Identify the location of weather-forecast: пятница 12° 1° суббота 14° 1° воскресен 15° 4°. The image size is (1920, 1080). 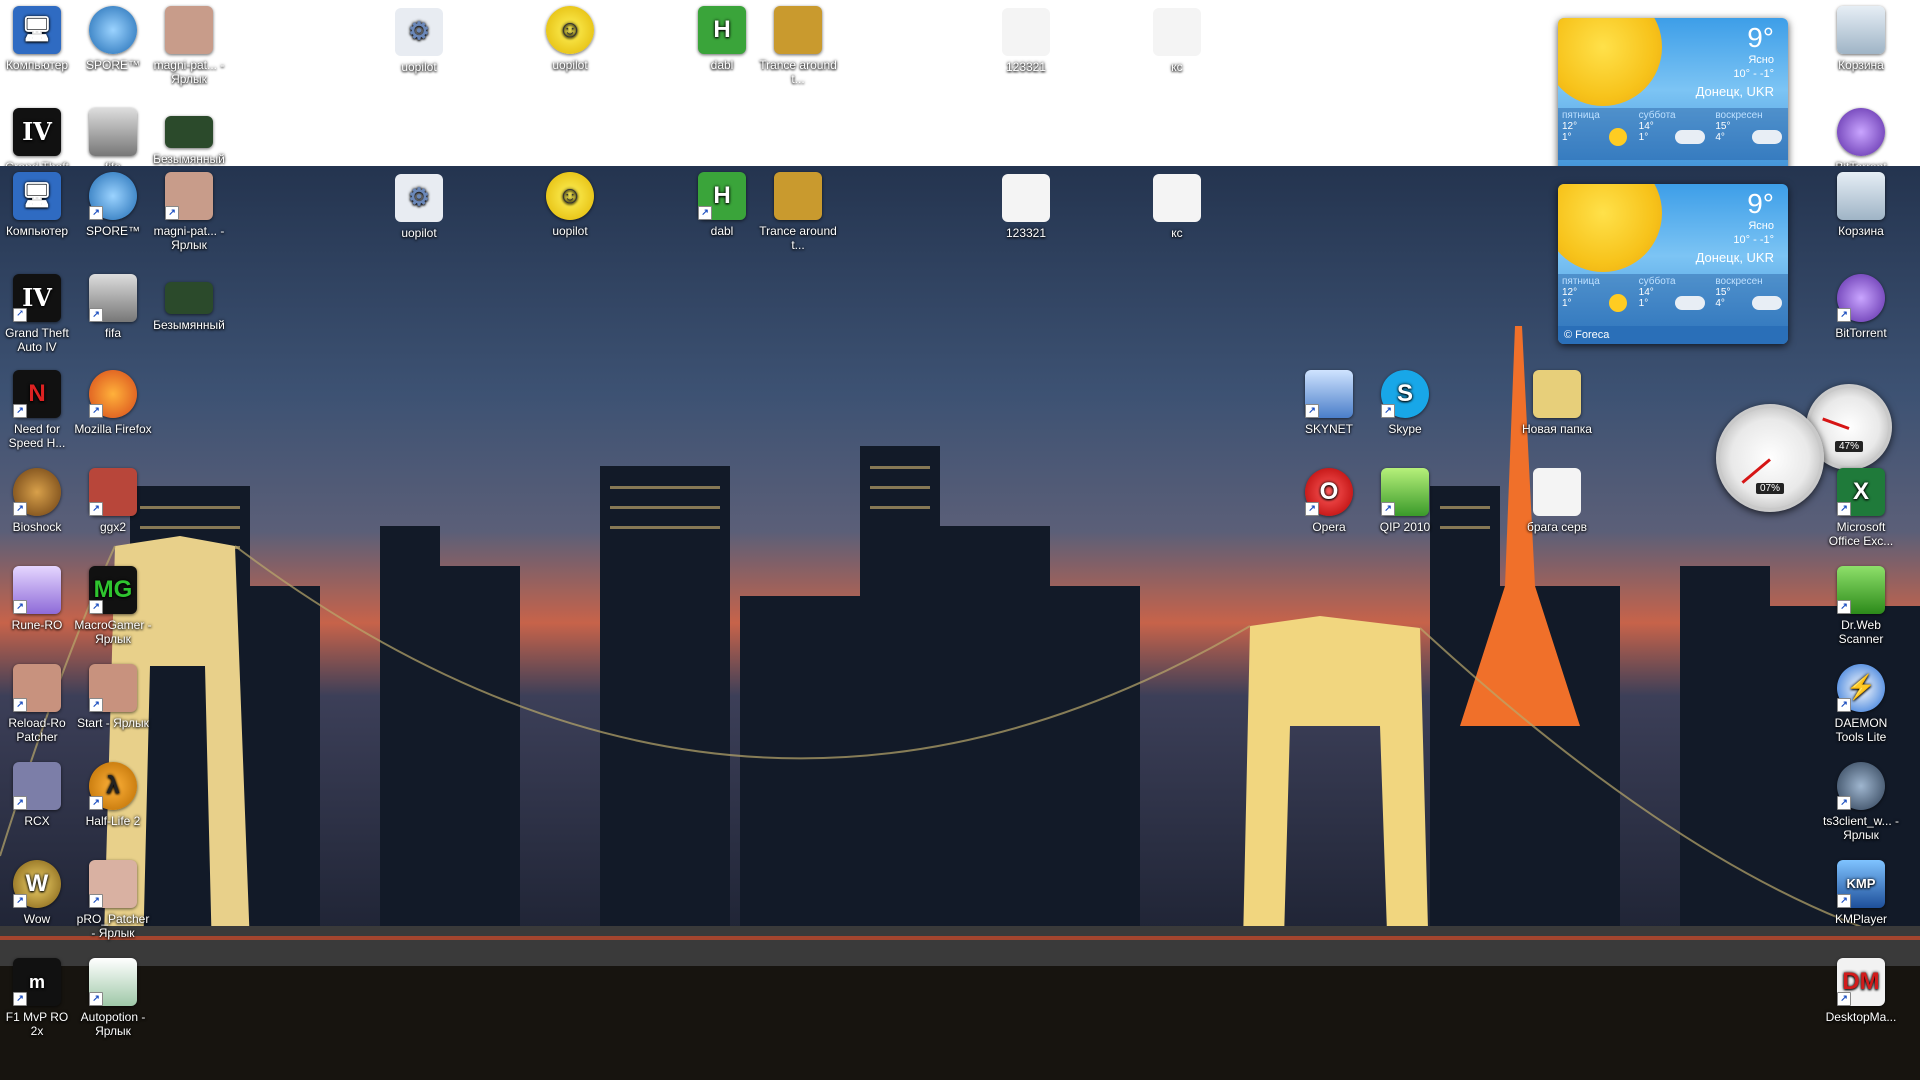
(1673, 300).